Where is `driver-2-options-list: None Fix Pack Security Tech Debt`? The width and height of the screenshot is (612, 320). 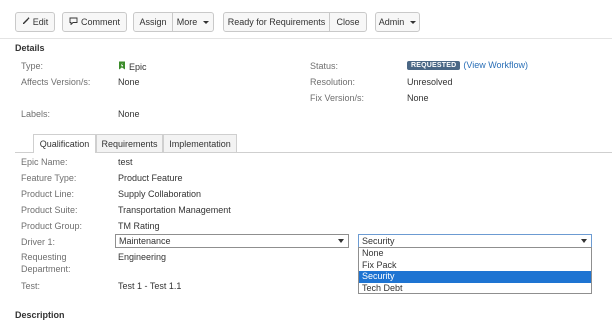 driver-2-options-list: None Fix Pack Security Tech Debt is located at coordinates (475, 270).